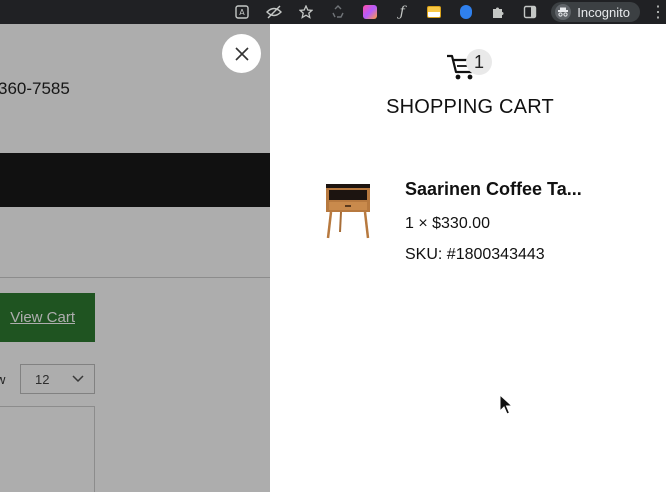 The width and height of the screenshot is (666, 492). Describe the element at coordinates (498, 12) in the screenshot. I see `puzzle-icon` at that location.